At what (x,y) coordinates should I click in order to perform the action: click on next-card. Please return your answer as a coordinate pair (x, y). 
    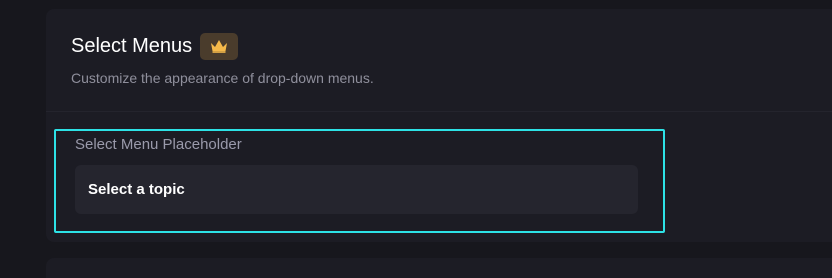
    Looking at the image, I should click on (439, 268).